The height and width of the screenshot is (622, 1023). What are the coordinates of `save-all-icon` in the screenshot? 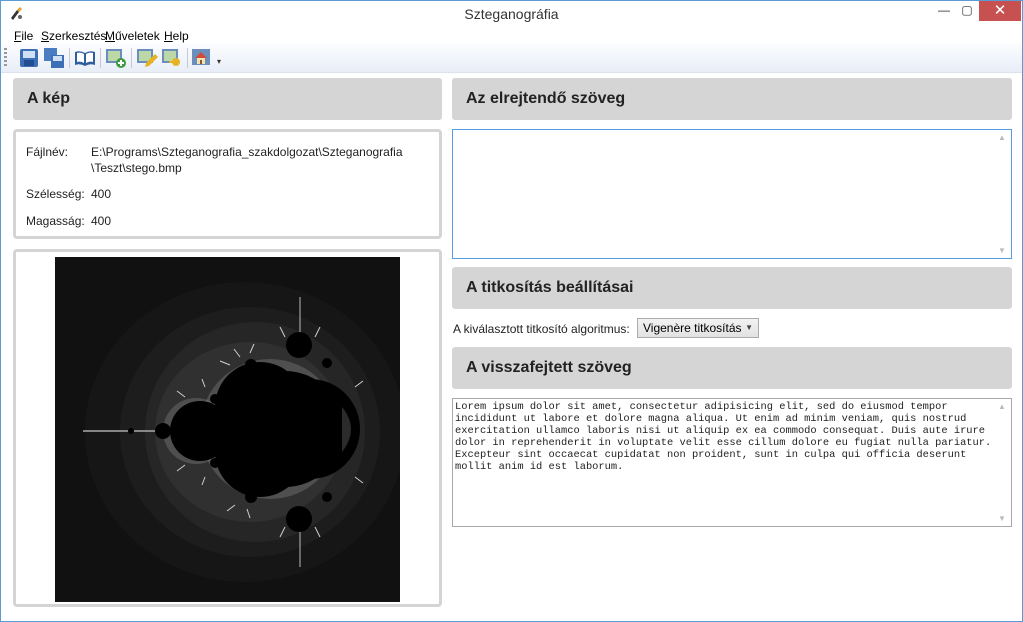 It's located at (54, 58).